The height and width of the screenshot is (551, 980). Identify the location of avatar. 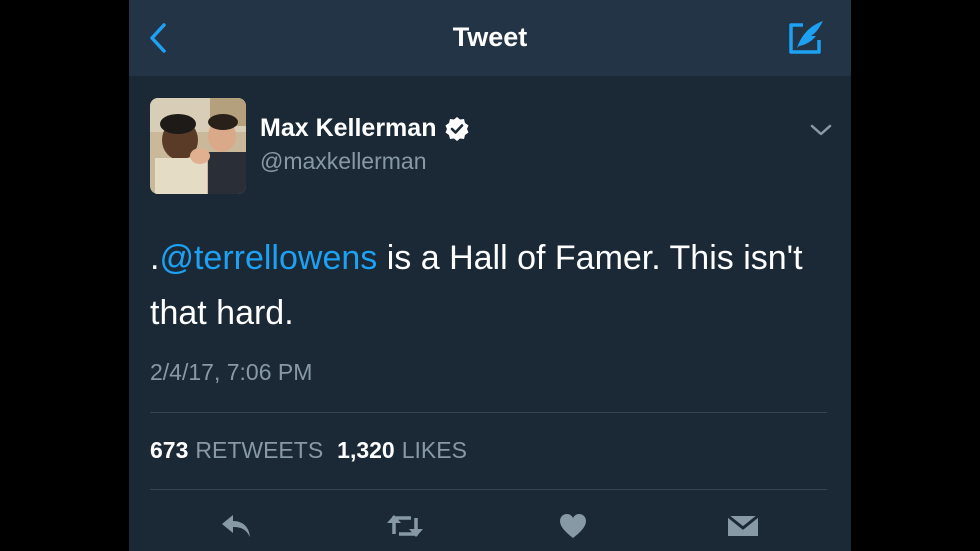
(198, 146).